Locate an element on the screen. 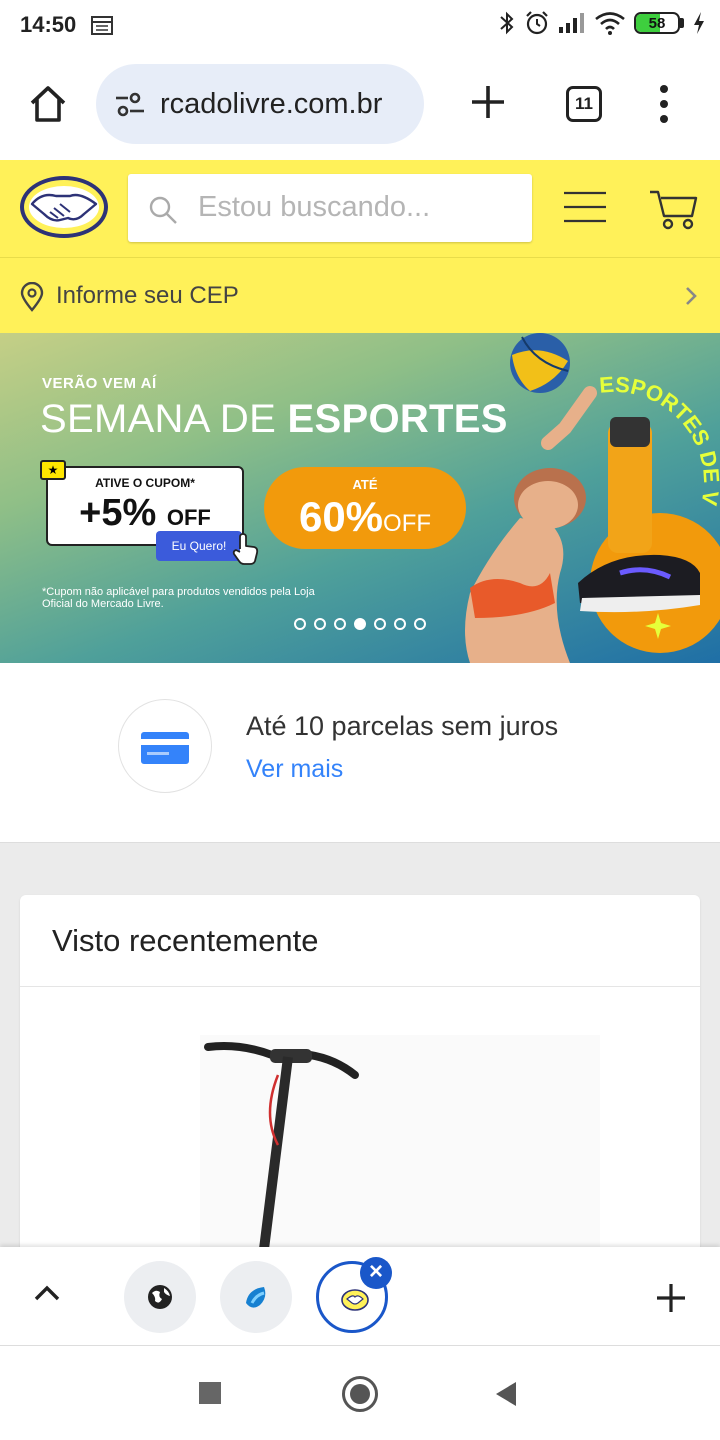  cep-bar: Informe seu CEP is located at coordinates (360, 295).